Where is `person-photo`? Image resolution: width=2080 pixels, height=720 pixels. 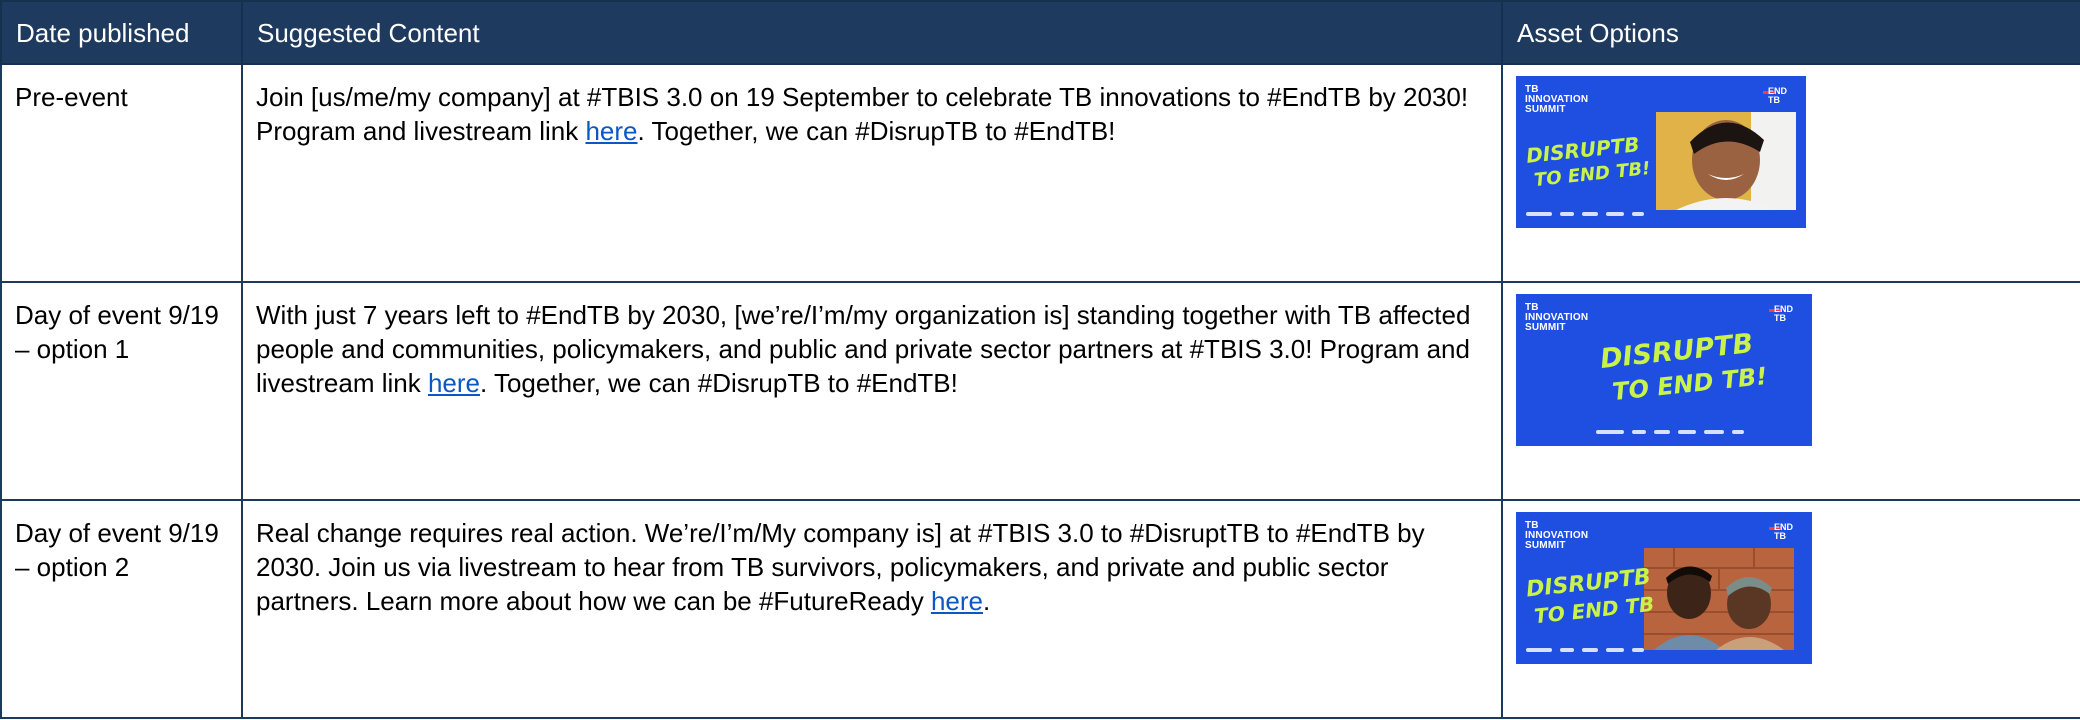
person-photo is located at coordinates (1726, 161).